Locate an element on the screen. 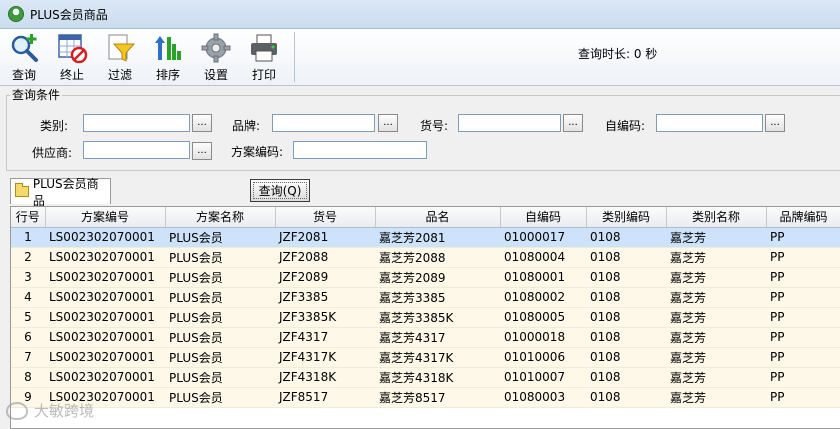  title-bar: PLUS会员商品 is located at coordinates (420, 14).